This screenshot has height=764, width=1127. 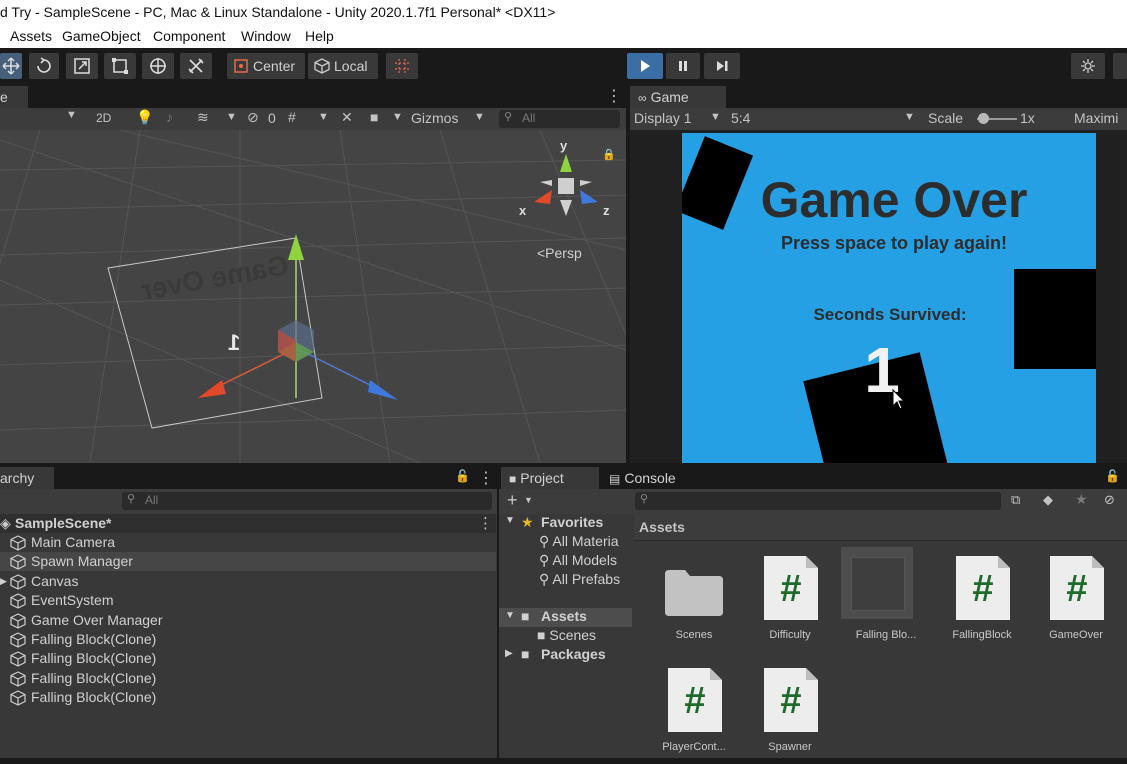 I want to click on camera-dropdown-icon: ▼, so click(x=397, y=117).